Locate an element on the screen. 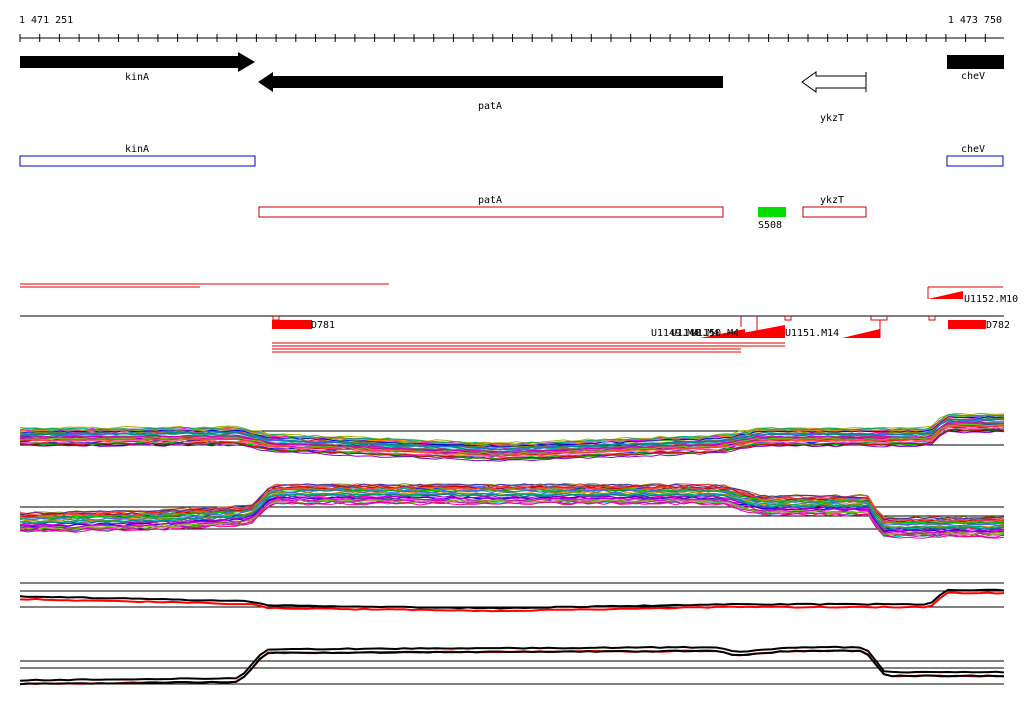  feature-label-U1150-M4: U1150.M4 is located at coordinates (715, 333).